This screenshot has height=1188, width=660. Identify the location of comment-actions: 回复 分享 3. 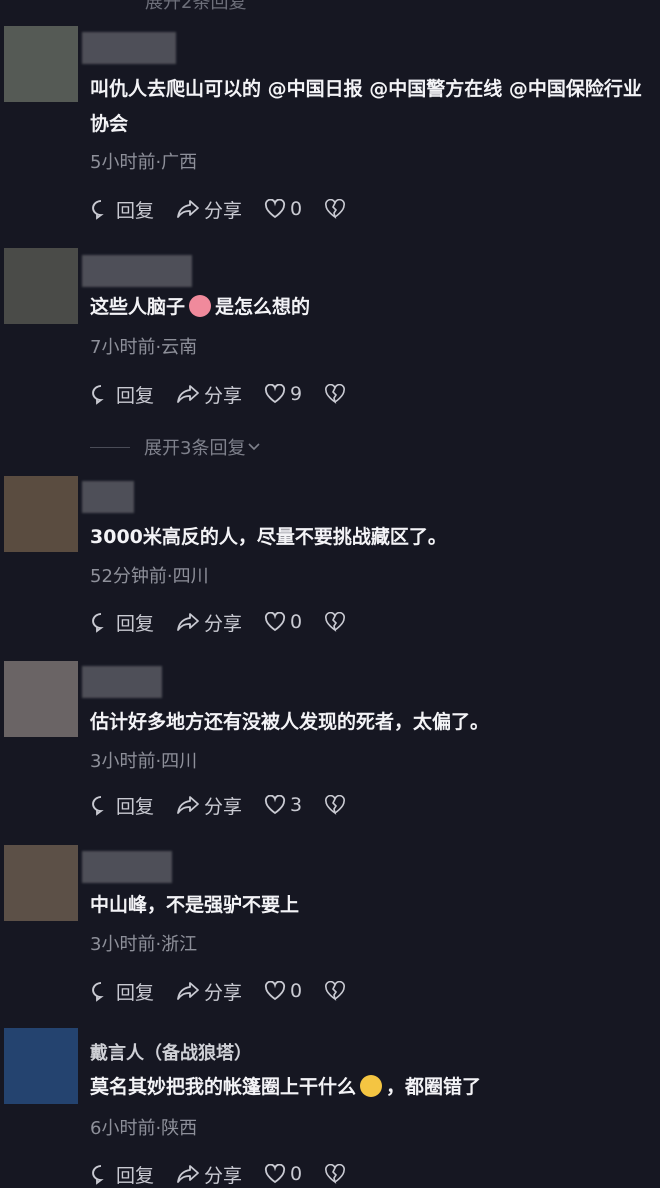
(231, 805).